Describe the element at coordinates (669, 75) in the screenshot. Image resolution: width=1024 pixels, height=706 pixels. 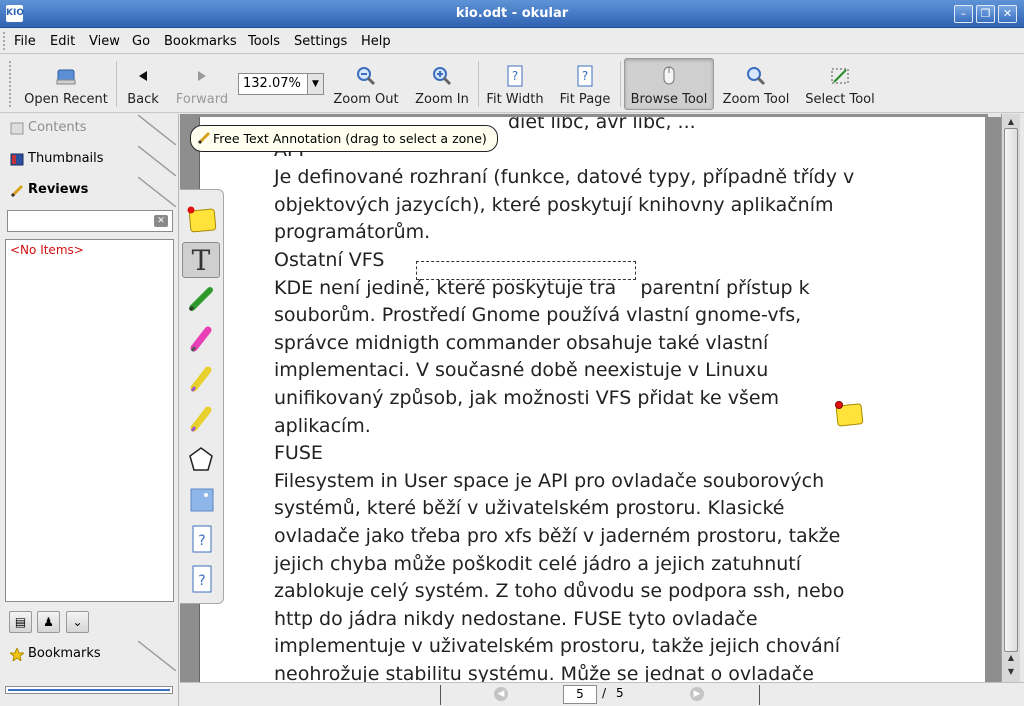
I see `mouse-icon` at that location.